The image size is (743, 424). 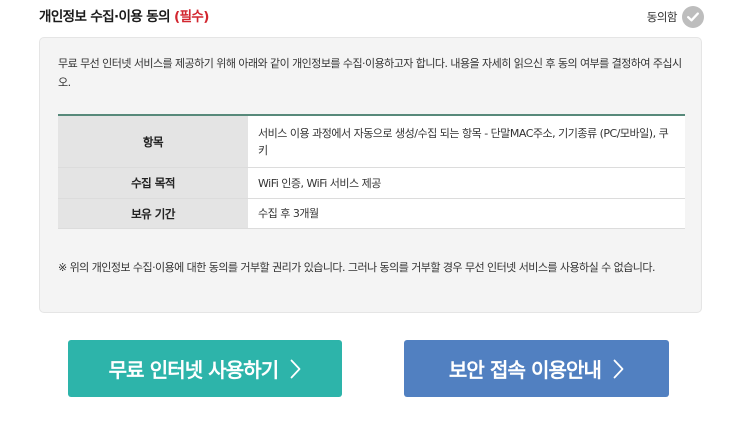 I want to click on row-label: 수집 목적, so click(x=153, y=183).